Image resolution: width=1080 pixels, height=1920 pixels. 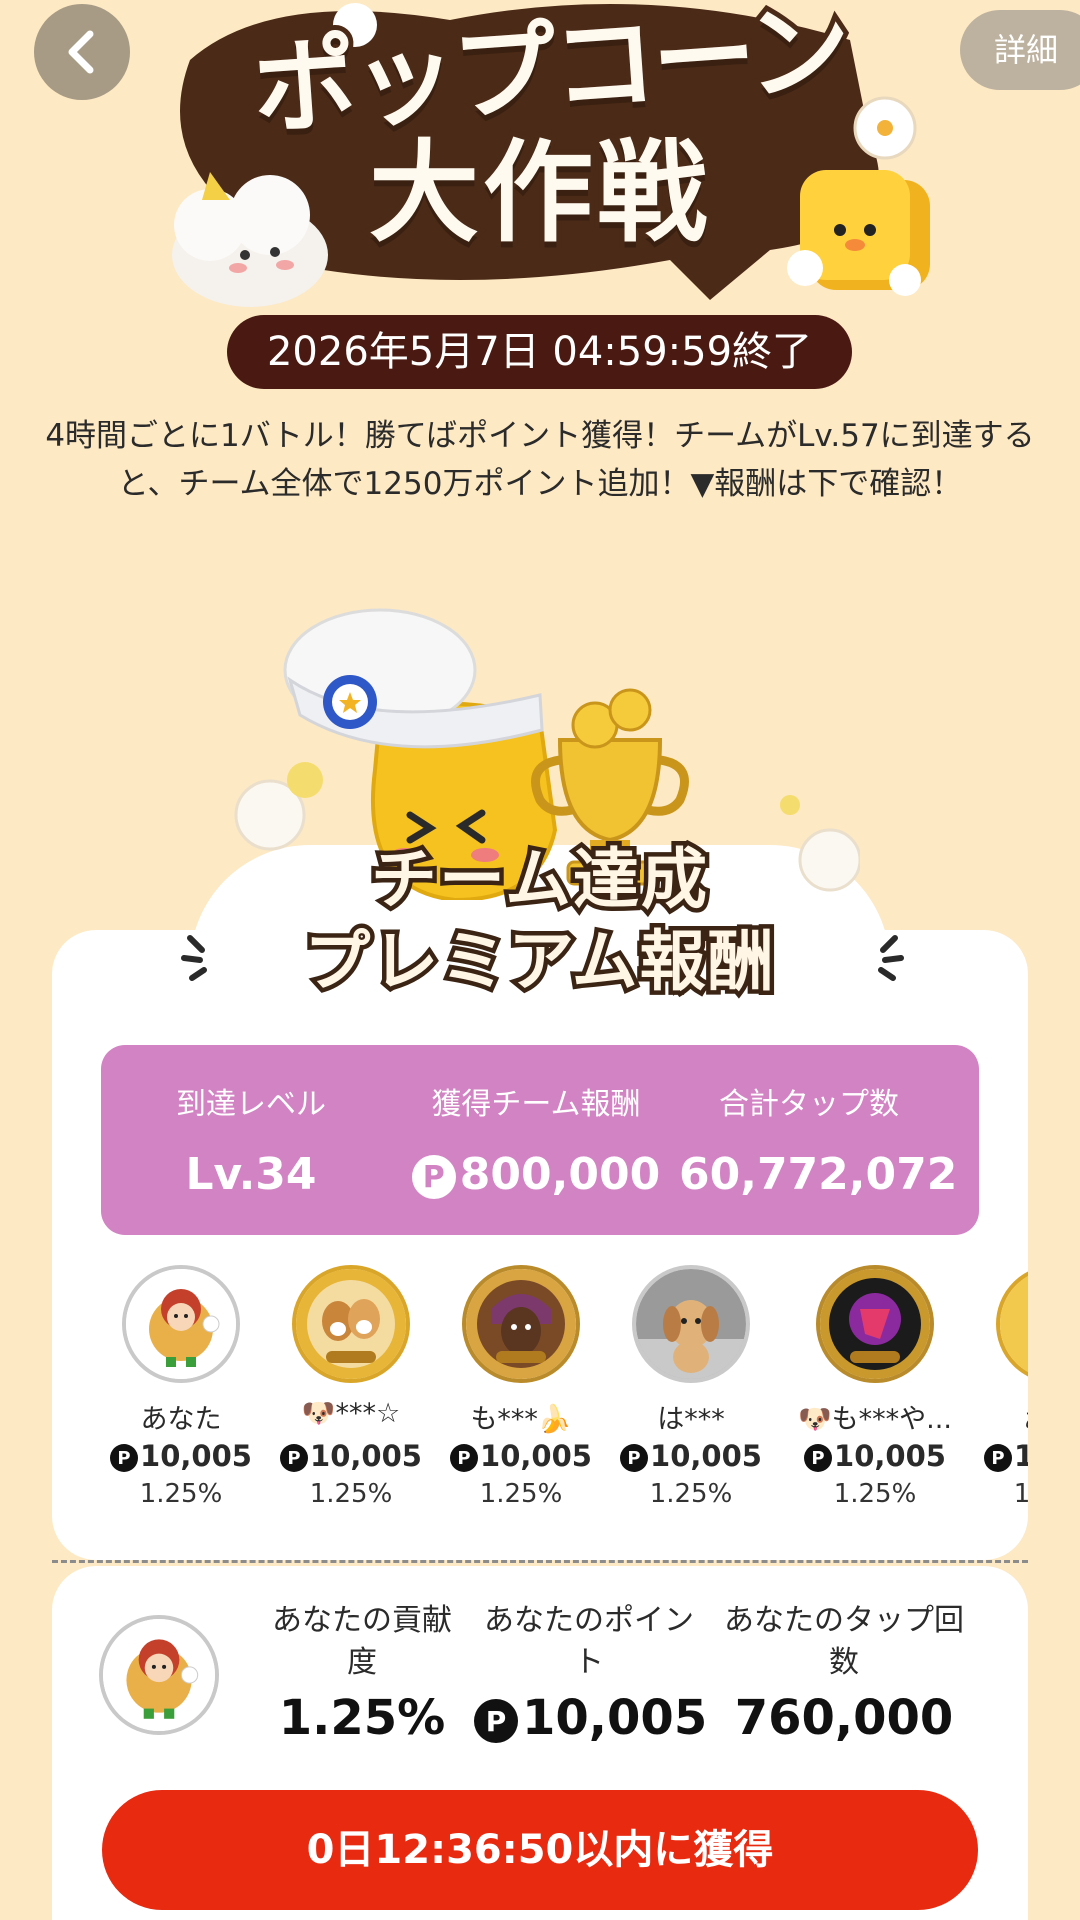 What do you see at coordinates (539, 352) in the screenshot?
I see `event-end-time: 2026年5月7日 04:59:59終了` at bounding box center [539, 352].